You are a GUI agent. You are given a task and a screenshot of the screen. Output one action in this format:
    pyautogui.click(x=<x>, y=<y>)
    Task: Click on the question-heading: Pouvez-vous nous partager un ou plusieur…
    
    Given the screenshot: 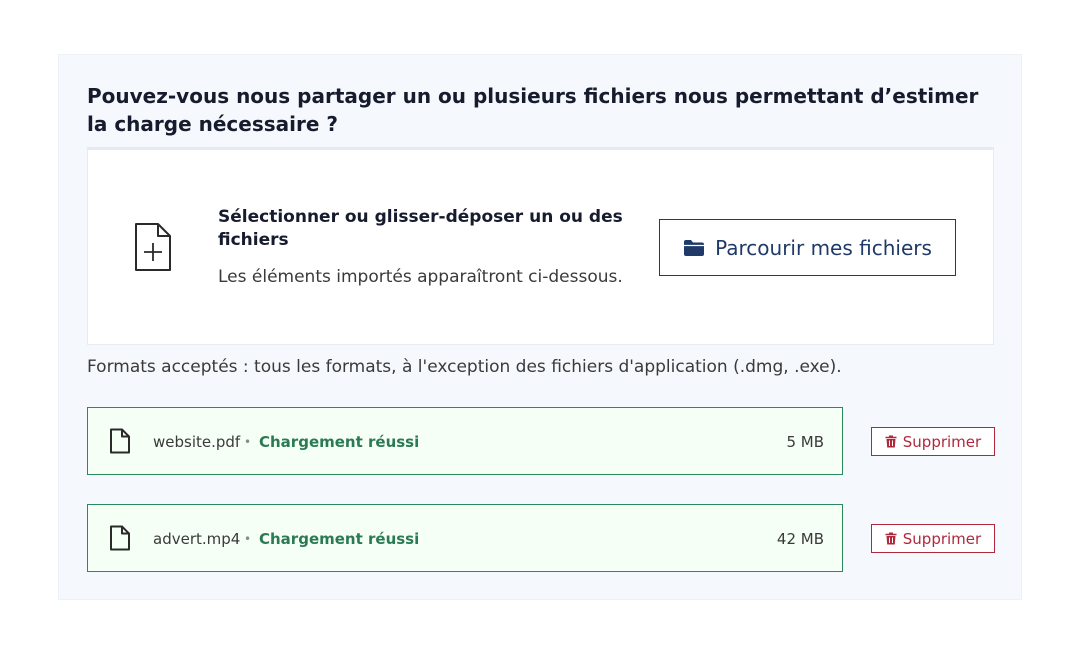 What is the action you would take?
    pyautogui.click(x=533, y=110)
    